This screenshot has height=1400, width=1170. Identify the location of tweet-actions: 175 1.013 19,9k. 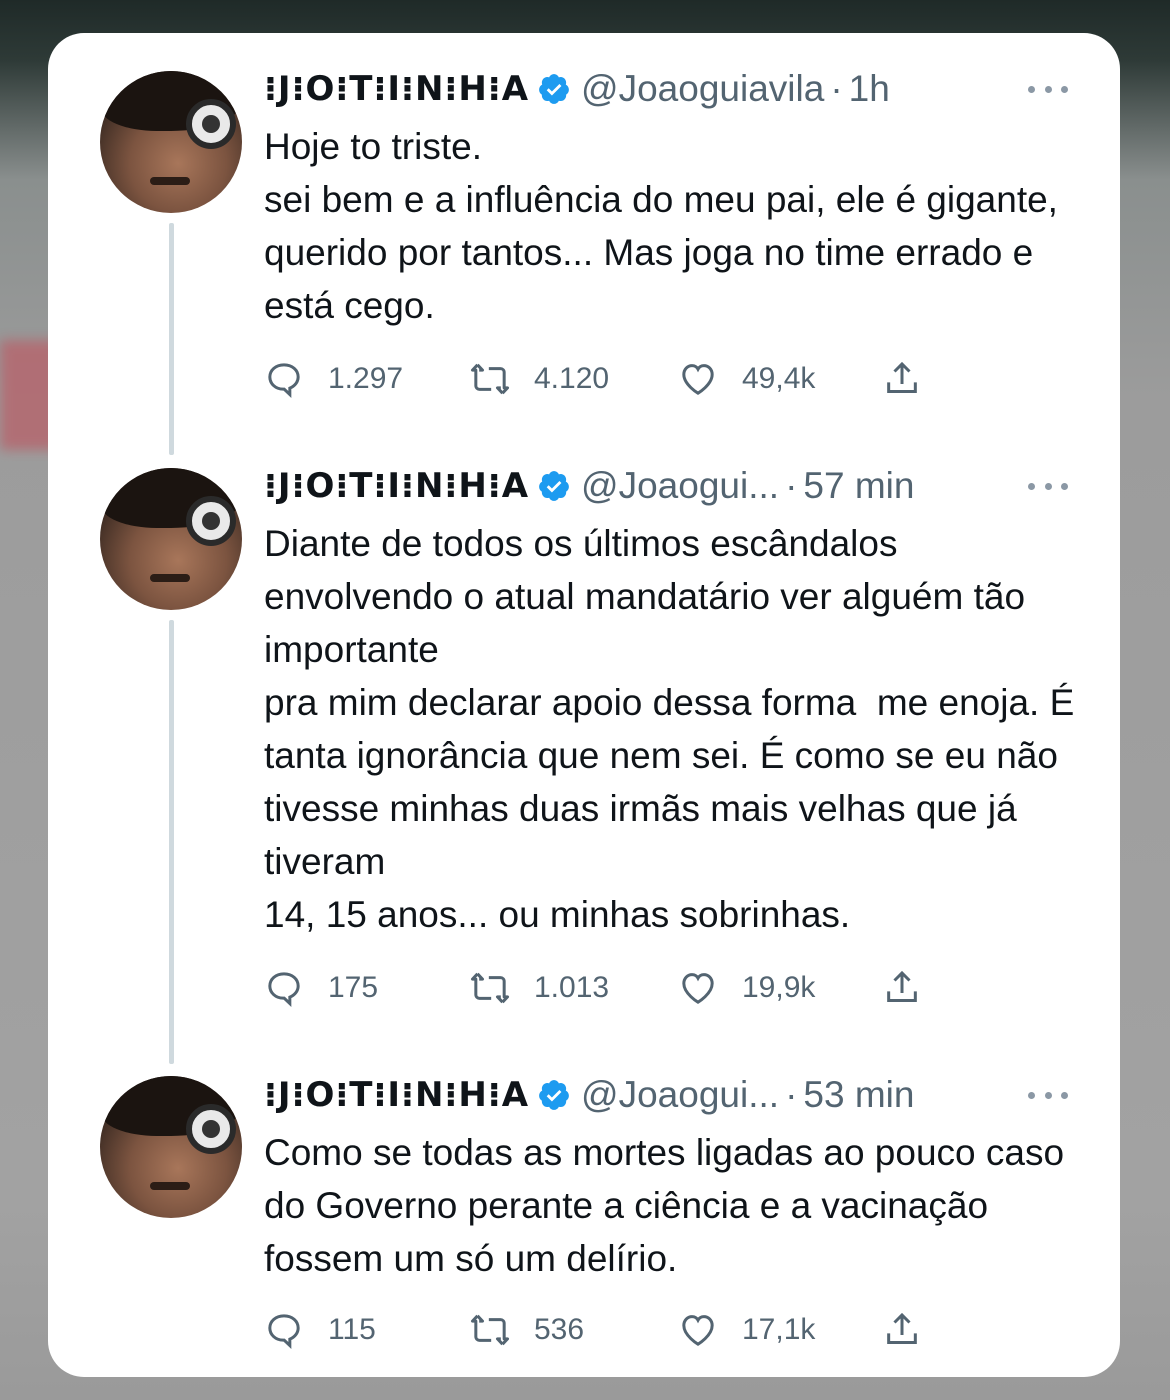
(664, 988).